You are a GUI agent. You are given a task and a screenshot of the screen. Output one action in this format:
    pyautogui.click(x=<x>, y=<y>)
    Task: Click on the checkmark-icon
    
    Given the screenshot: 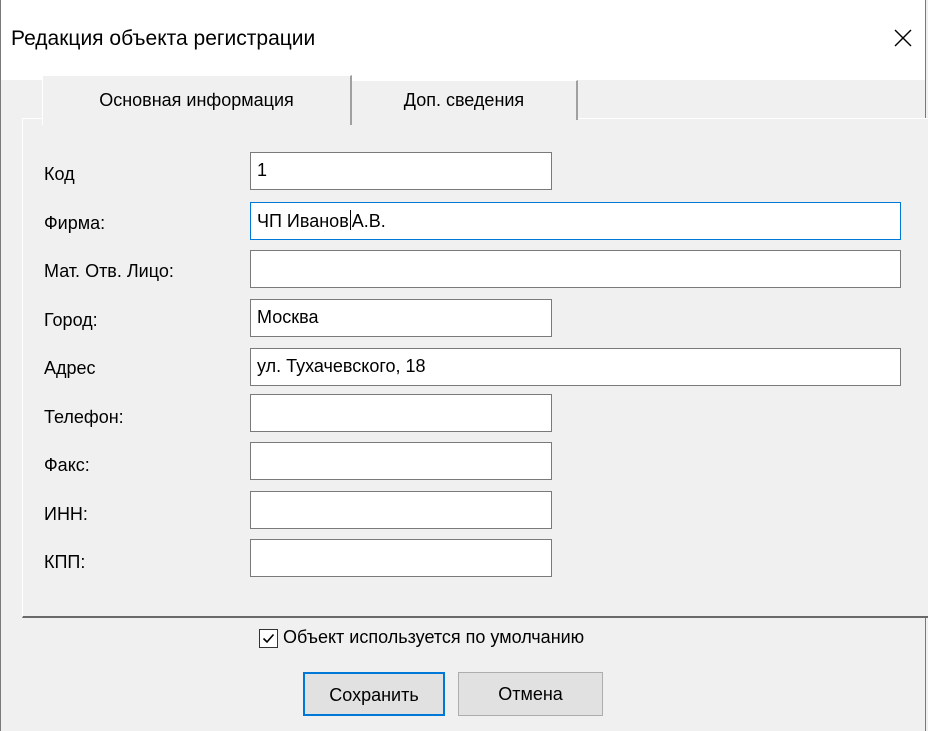 What is the action you would take?
    pyautogui.click(x=268, y=638)
    